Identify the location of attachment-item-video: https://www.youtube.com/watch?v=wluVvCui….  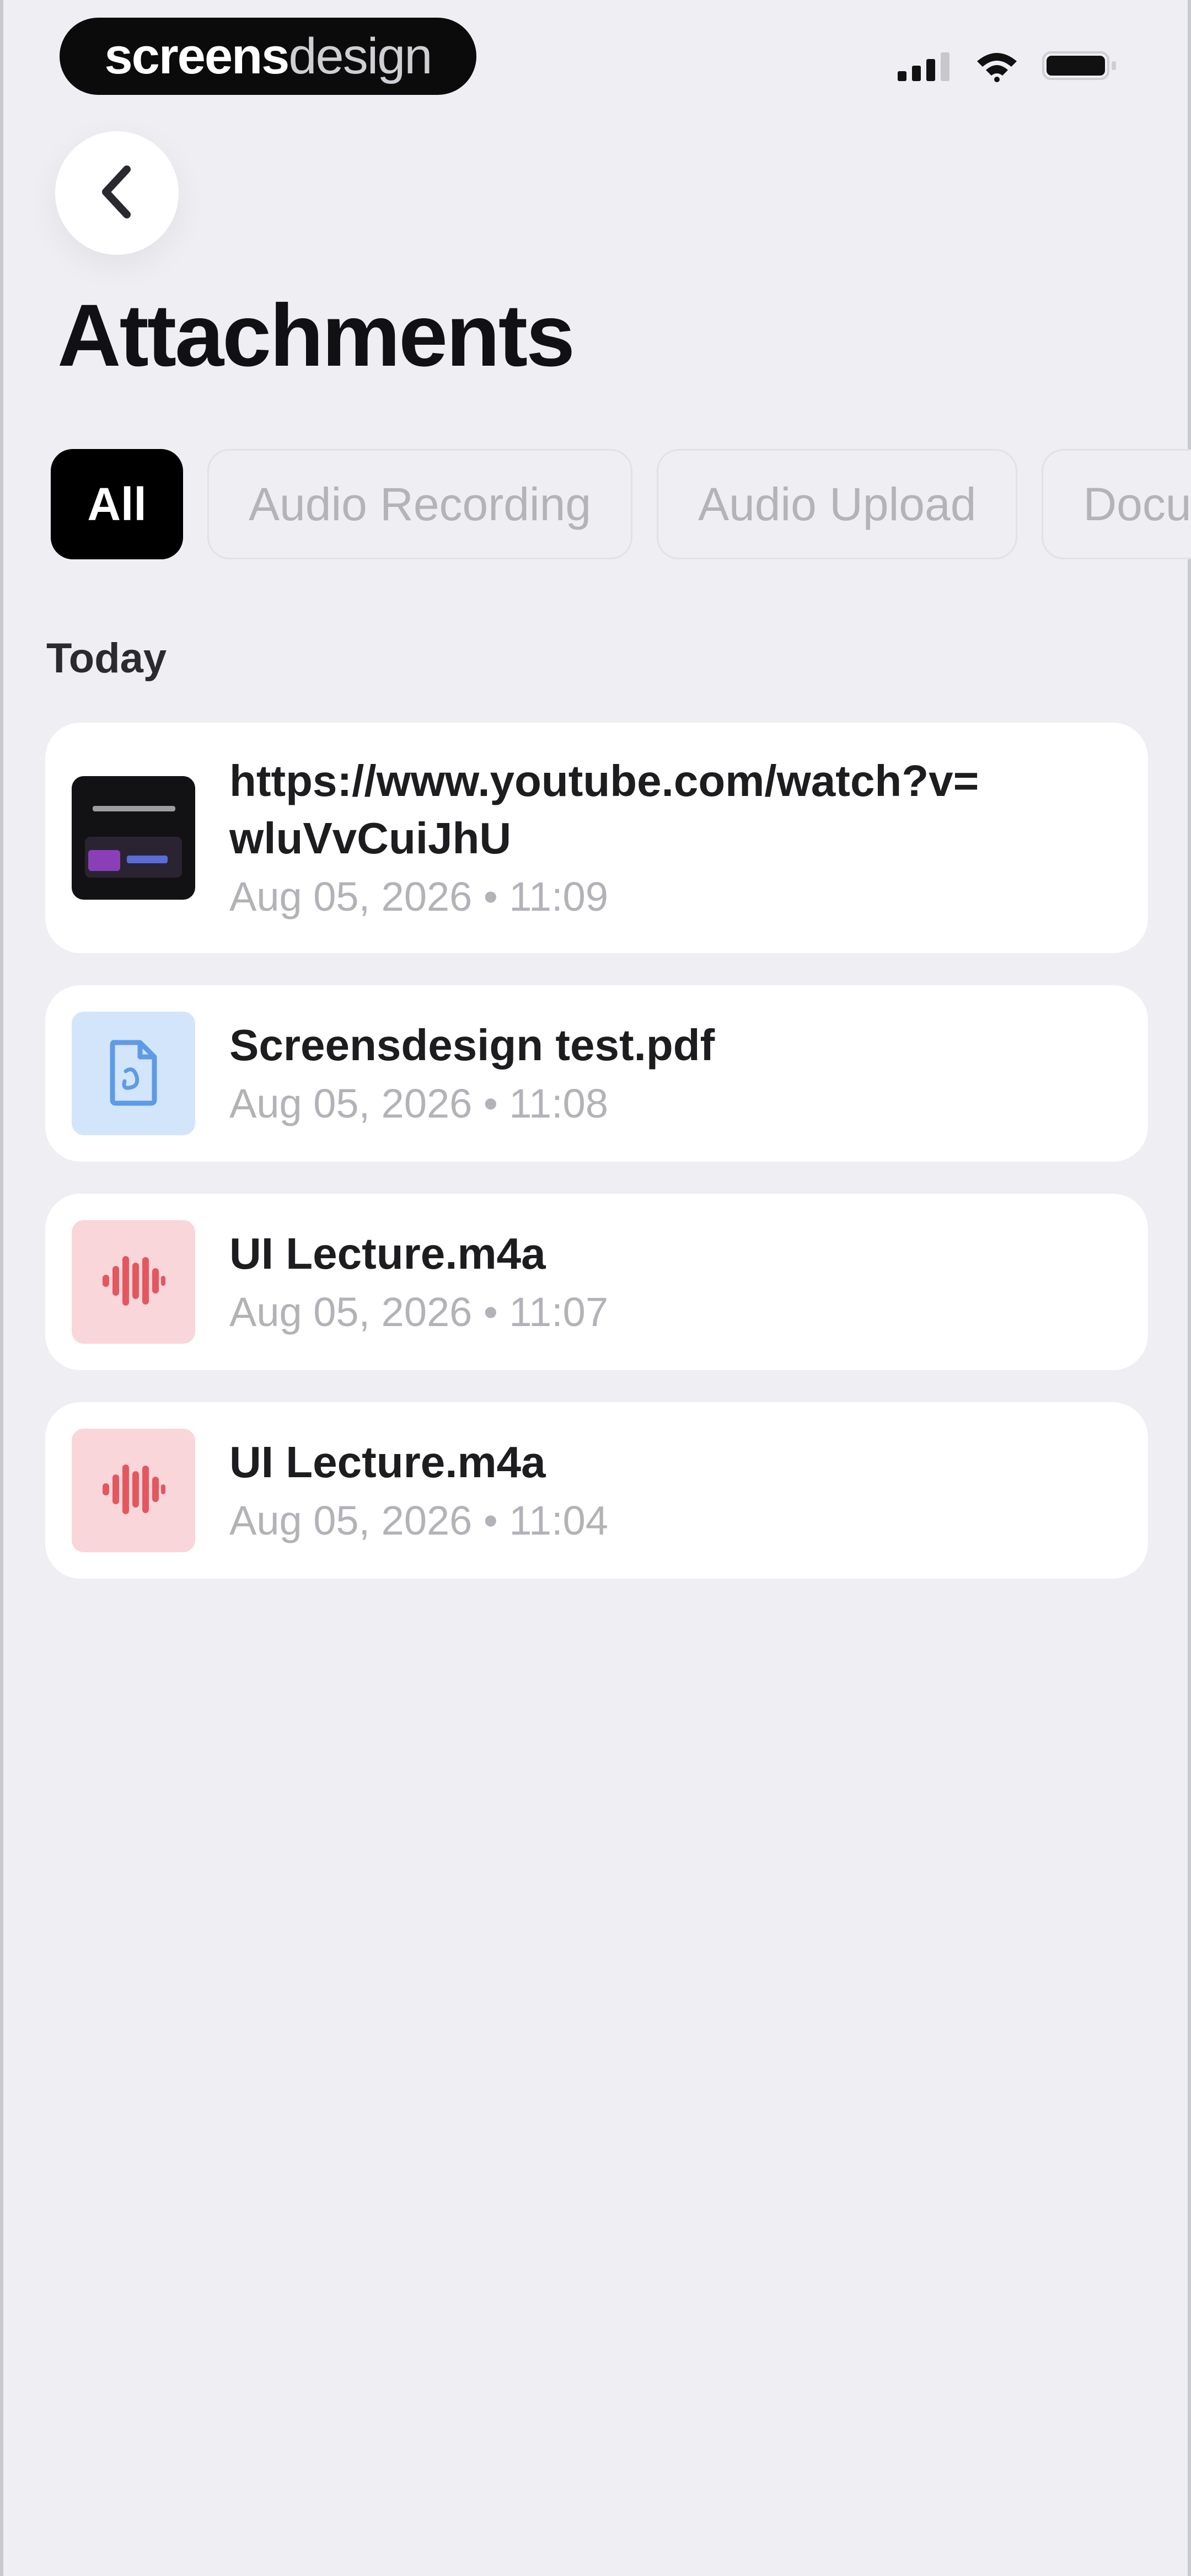
(596, 838).